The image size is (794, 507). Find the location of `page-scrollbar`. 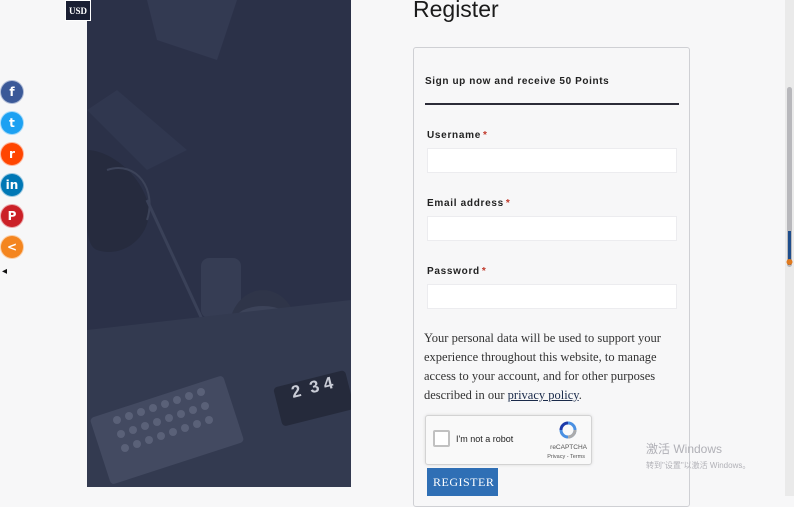

page-scrollbar is located at coordinates (789, 248).